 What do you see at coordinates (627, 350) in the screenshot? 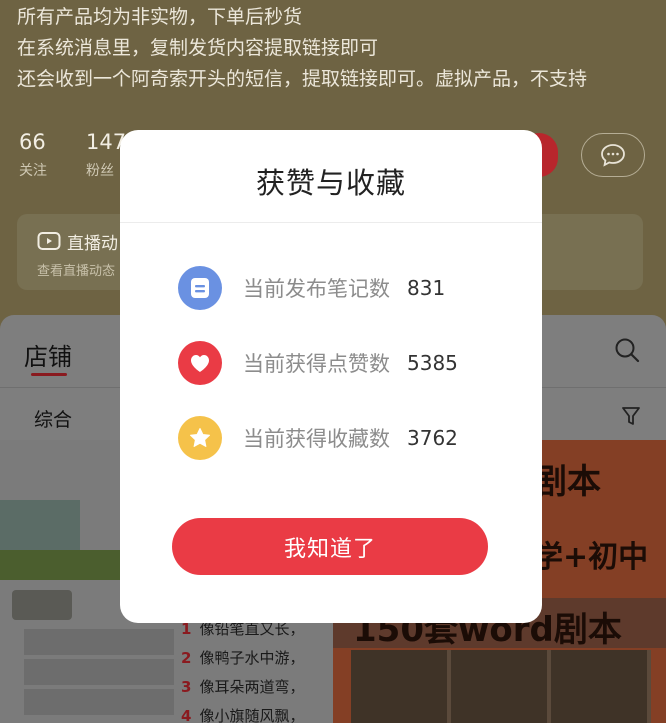
I see `search-icon` at bounding box center [627, 350].